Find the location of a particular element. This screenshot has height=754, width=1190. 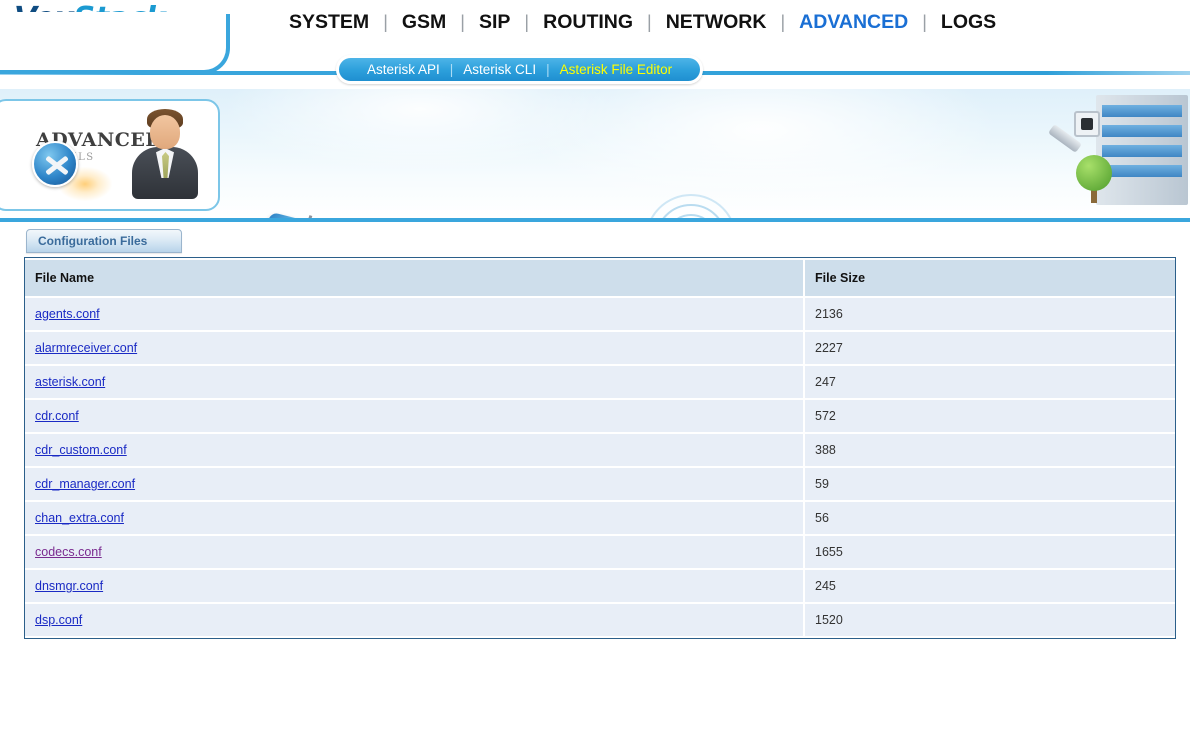

cell-file-name: cdr_custom.conf is located at coordinates (414, 450).